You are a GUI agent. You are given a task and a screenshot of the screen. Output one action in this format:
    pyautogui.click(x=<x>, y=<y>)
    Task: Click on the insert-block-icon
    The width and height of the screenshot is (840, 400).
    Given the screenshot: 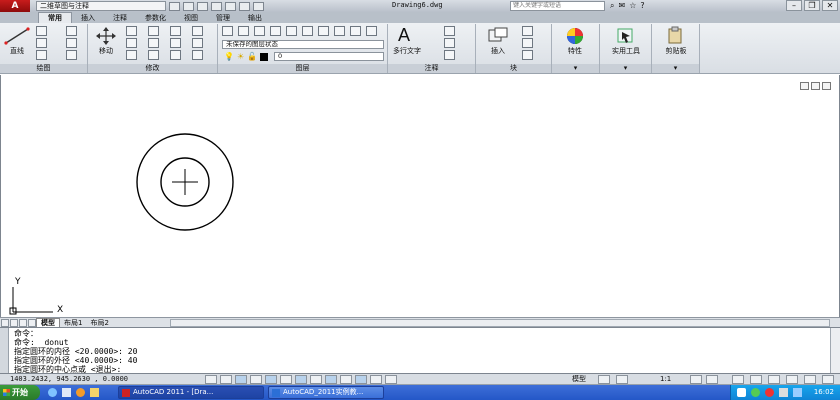 What is the action you would take?
    pyautogui.click(x=498, y=35)
    